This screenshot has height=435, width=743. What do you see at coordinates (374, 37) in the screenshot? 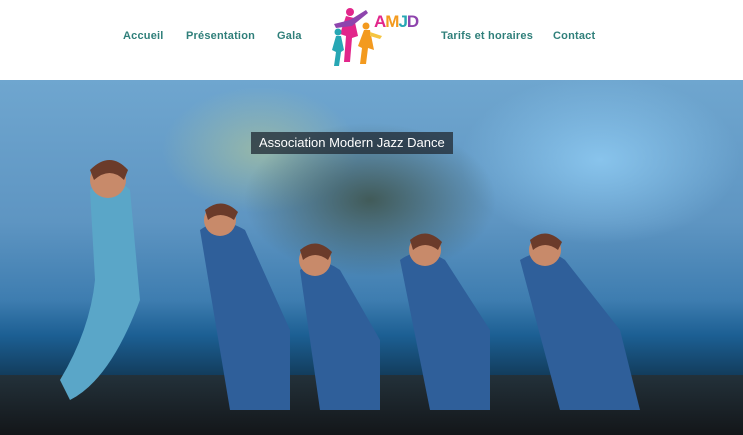
I see `logo: AMJD` at bounding box center [374, 37].